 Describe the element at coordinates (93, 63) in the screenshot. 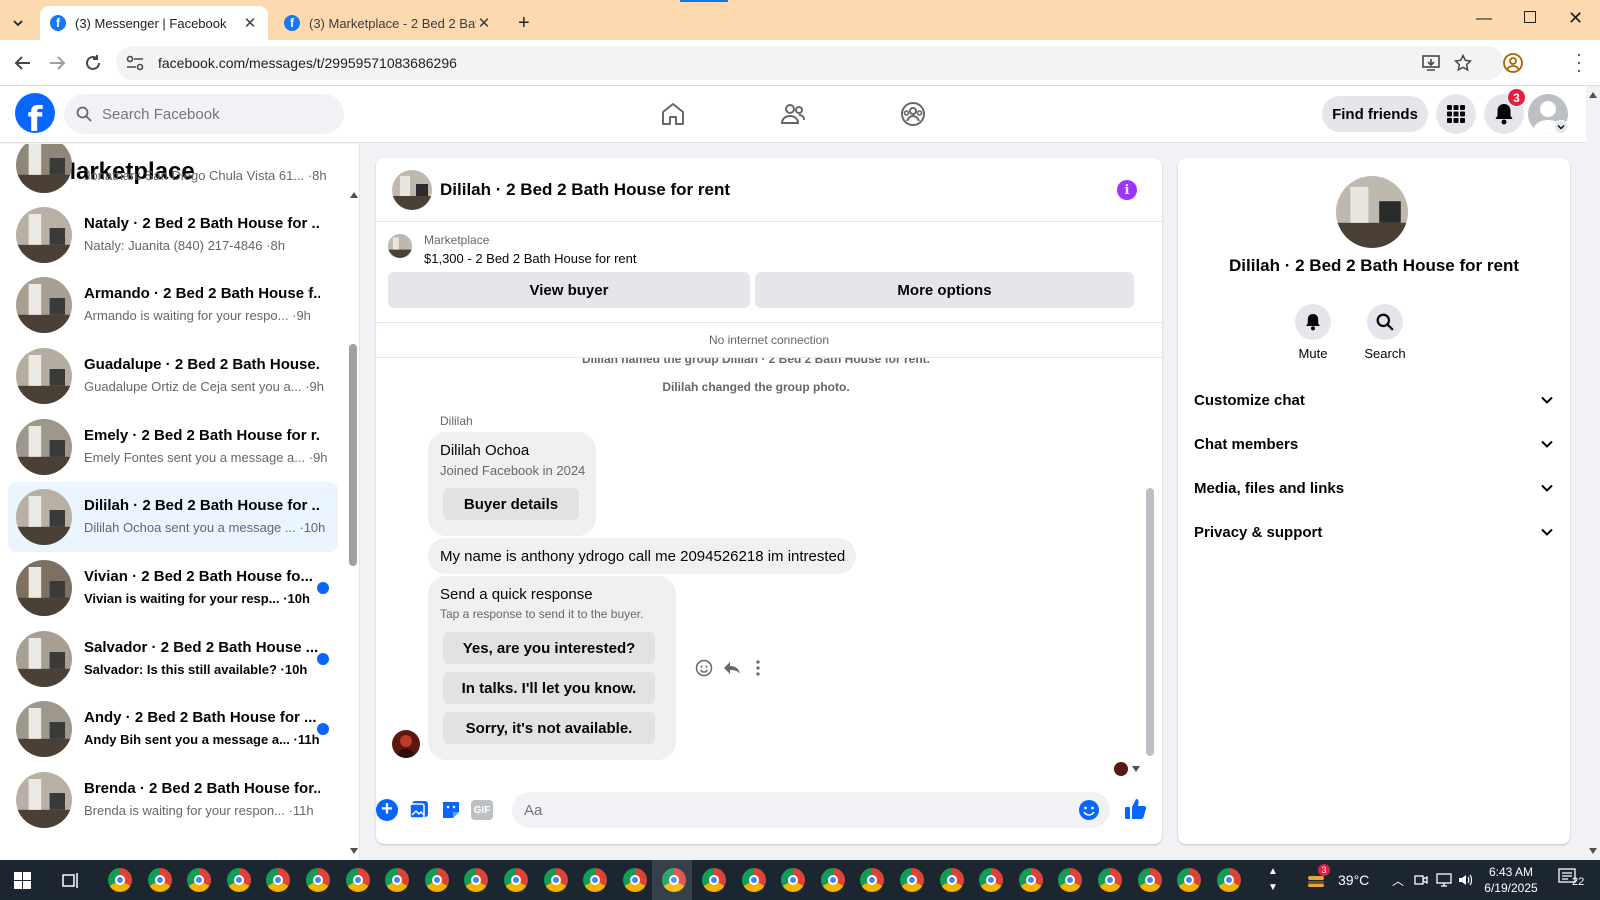

I see `reload-button` at that location.